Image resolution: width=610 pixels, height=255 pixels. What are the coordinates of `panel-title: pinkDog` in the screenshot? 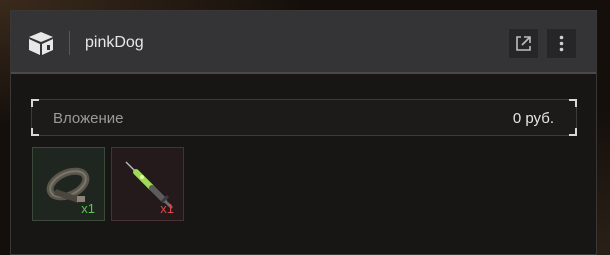 It's located at (114, 42).